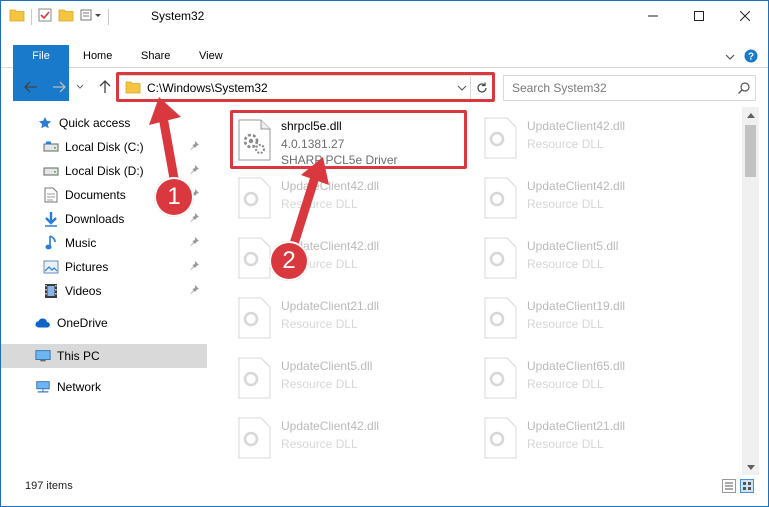  What do you see at coordinates (104, 243) in the screenshot?
I see `sidebar-item-music: Music` at bounding box center [104, 243].